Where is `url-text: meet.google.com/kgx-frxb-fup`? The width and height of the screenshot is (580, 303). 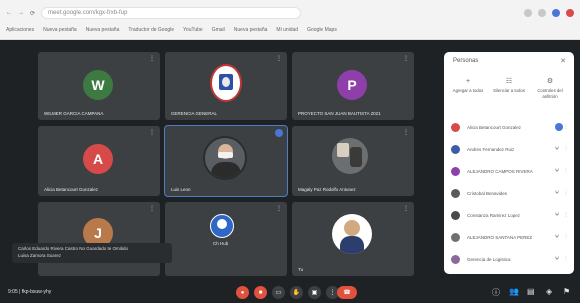 url-text: meet.google.com/kgx-frxb-fup is located at coordinates (88, 13).